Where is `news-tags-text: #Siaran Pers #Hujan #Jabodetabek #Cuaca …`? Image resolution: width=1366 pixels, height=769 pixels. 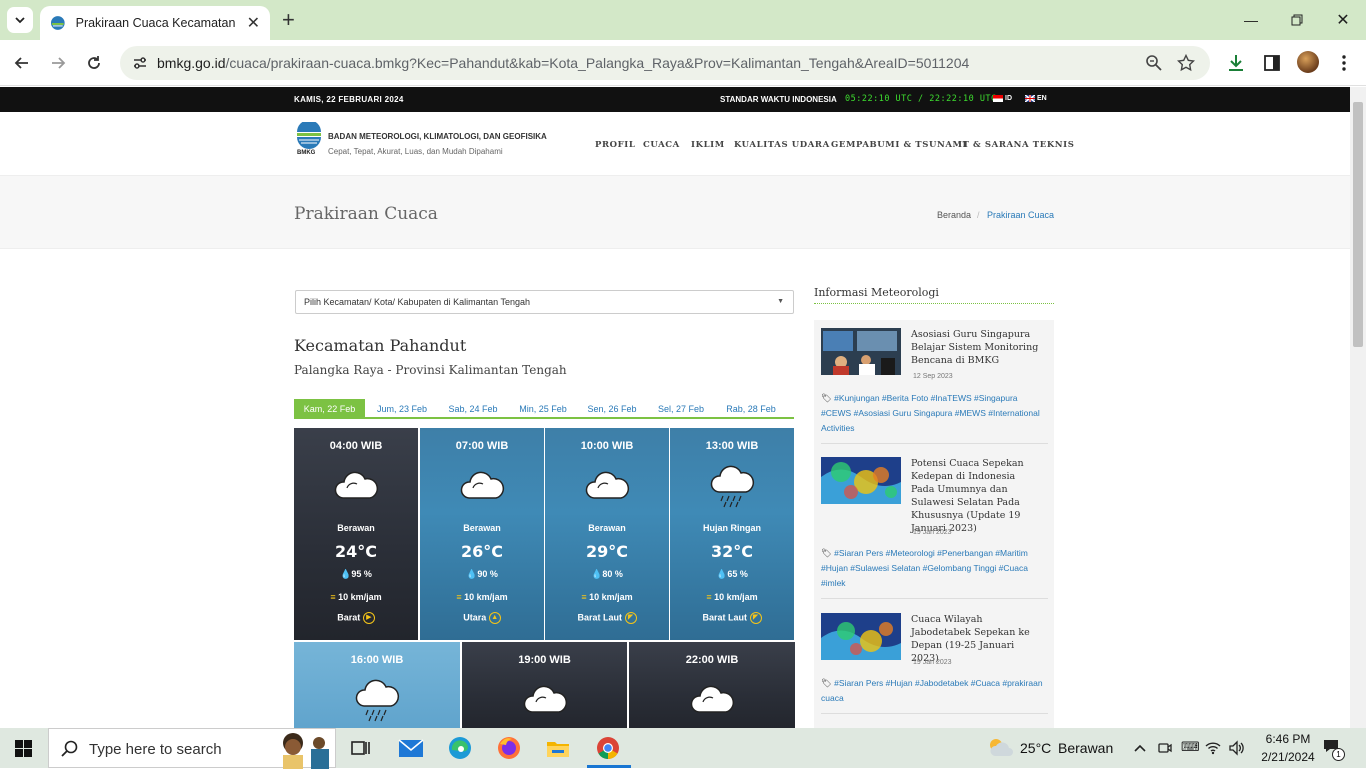 news-tags-text: #Siaran Pers #Hujan #Jabodetabek #Cuaca … is located at coordinates (932, 690).